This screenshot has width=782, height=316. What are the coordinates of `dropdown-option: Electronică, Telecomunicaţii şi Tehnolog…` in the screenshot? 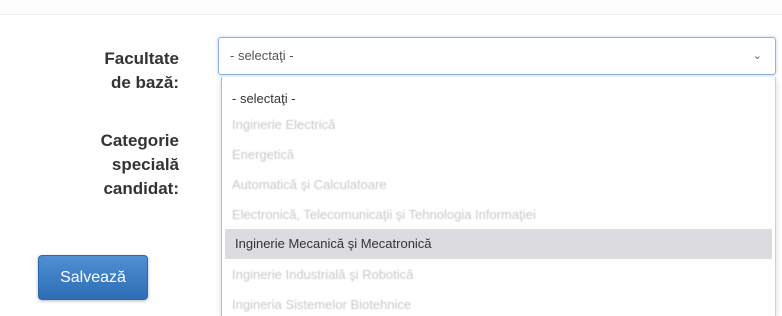 It's located at (498, 214).